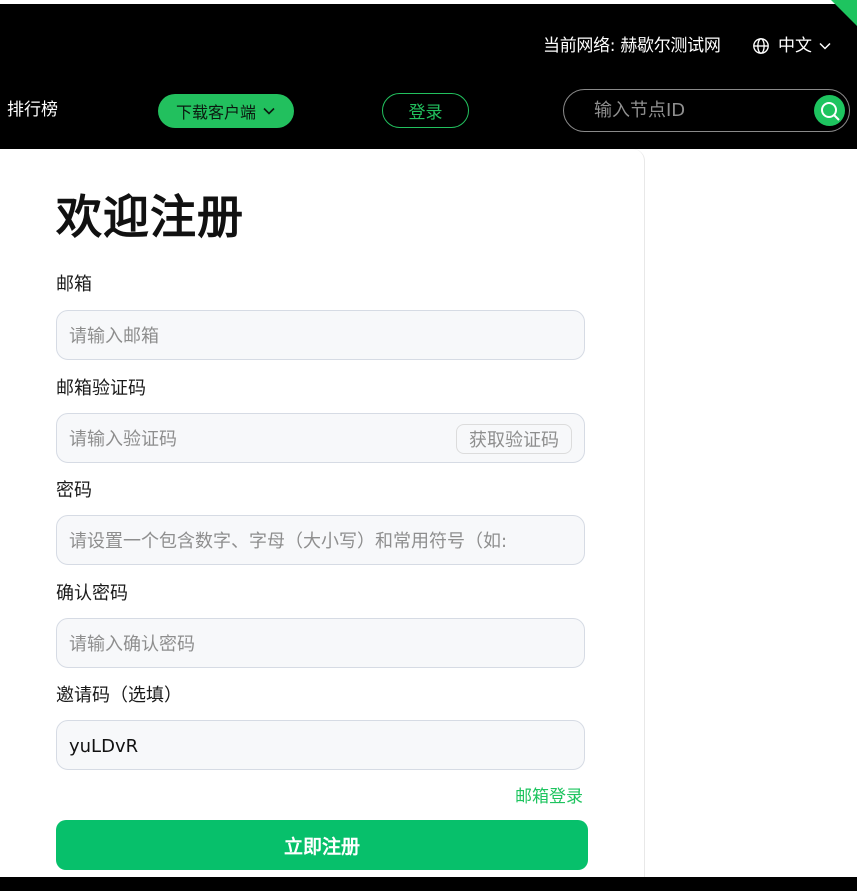 The image size is (857, 891). I want to click on confirm-password-label: 确认密码, so click(92, 593).